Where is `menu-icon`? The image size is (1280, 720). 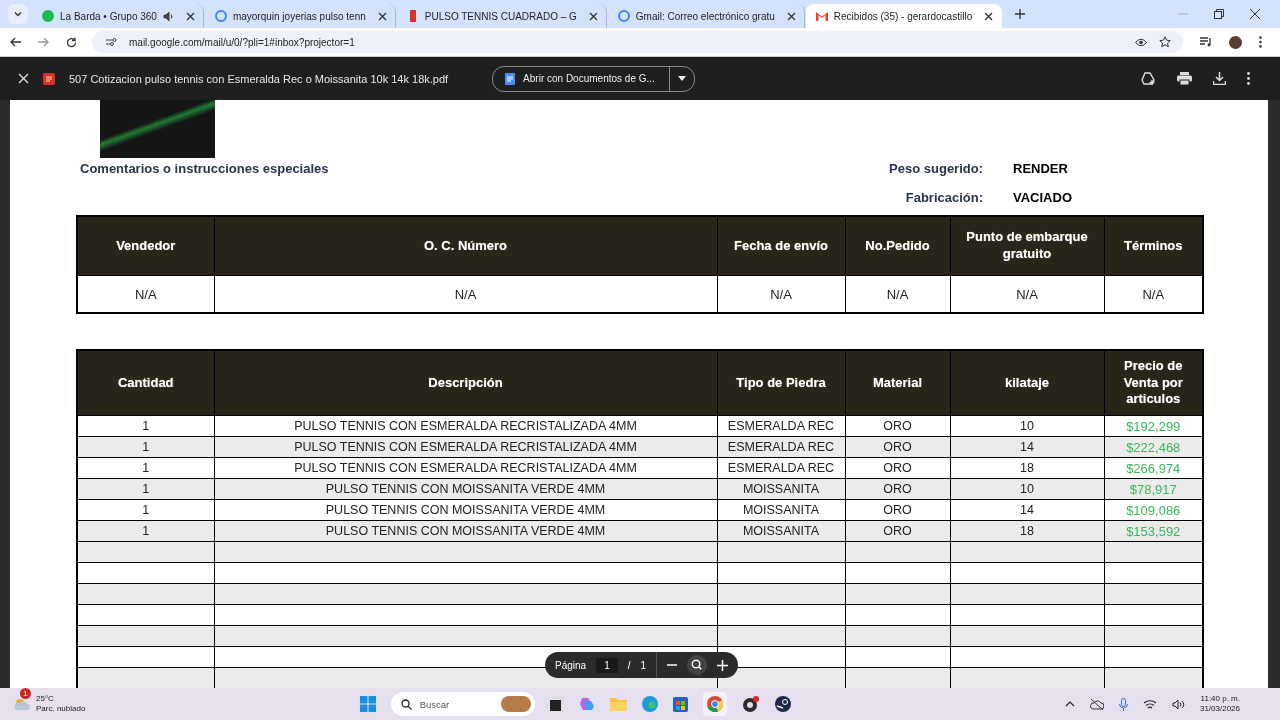 menu-icon is located at coordinates (1260, 42).